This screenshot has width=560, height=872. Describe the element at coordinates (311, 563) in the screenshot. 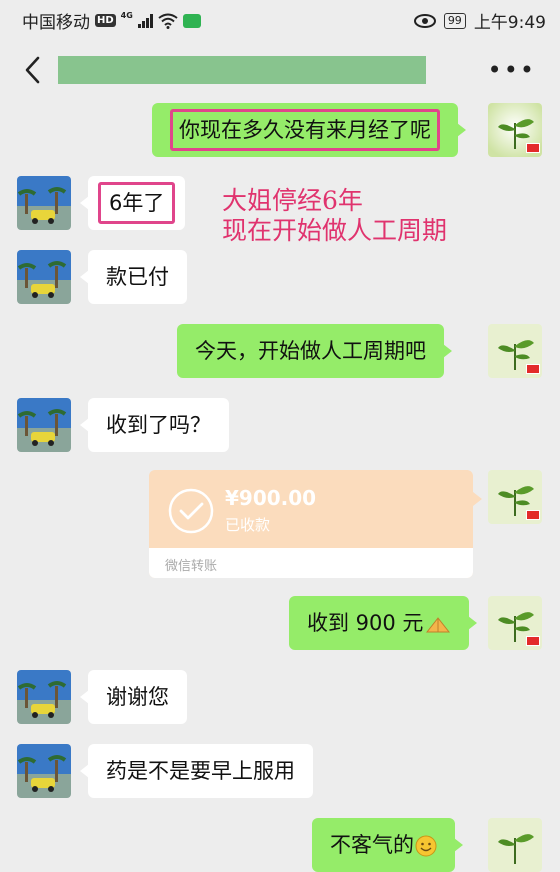

I see `transfer-footer: 微信转账` at that location.